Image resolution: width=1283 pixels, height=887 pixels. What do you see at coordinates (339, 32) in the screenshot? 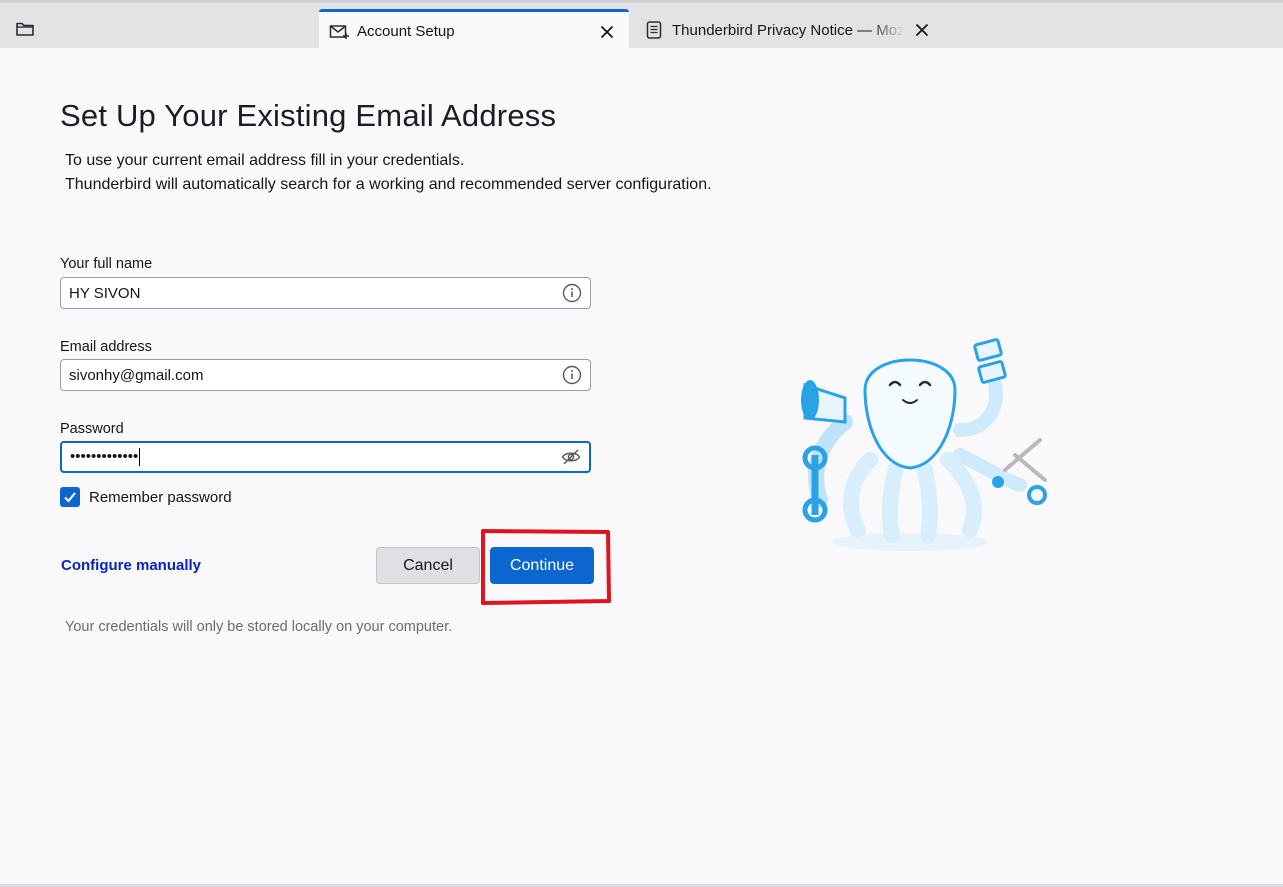
I see `mail-setup-icon` at bounding box center [339, 32].